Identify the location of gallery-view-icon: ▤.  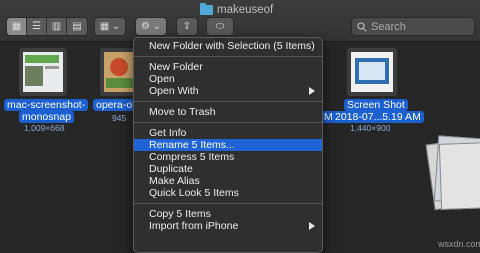
(77, 26).